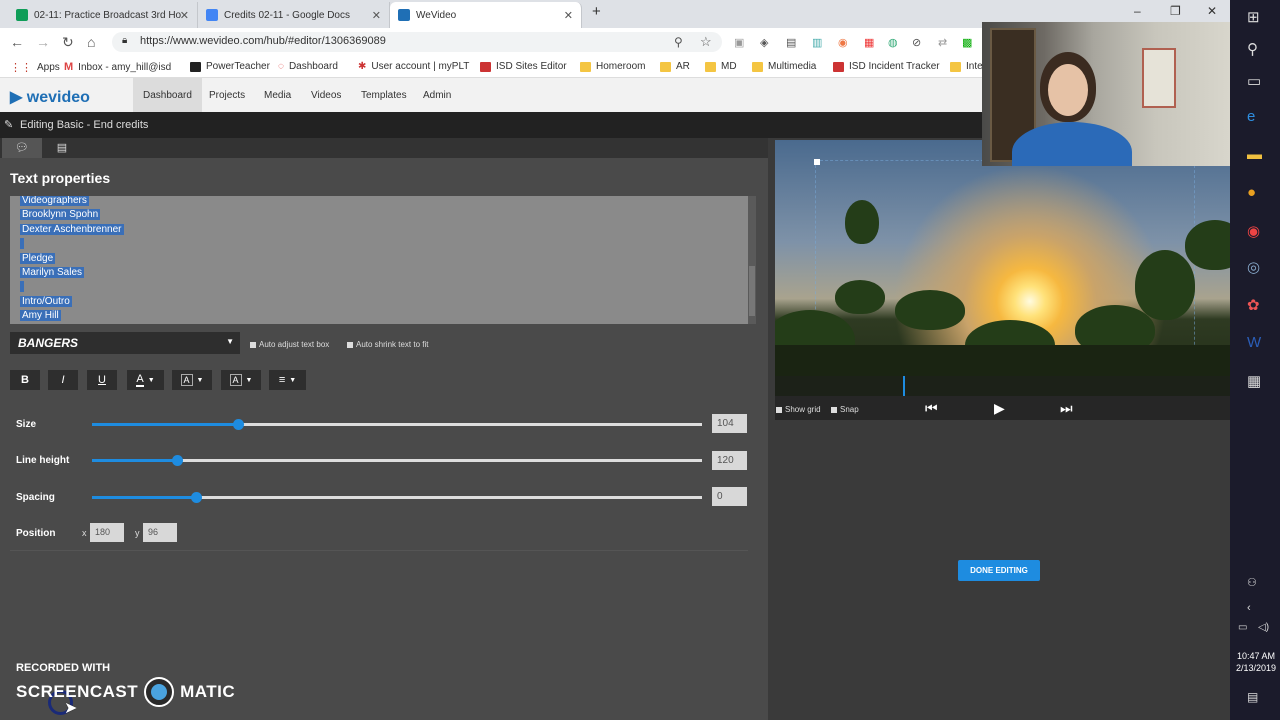  I want to click on forward-icon: →, so click(43, 42).